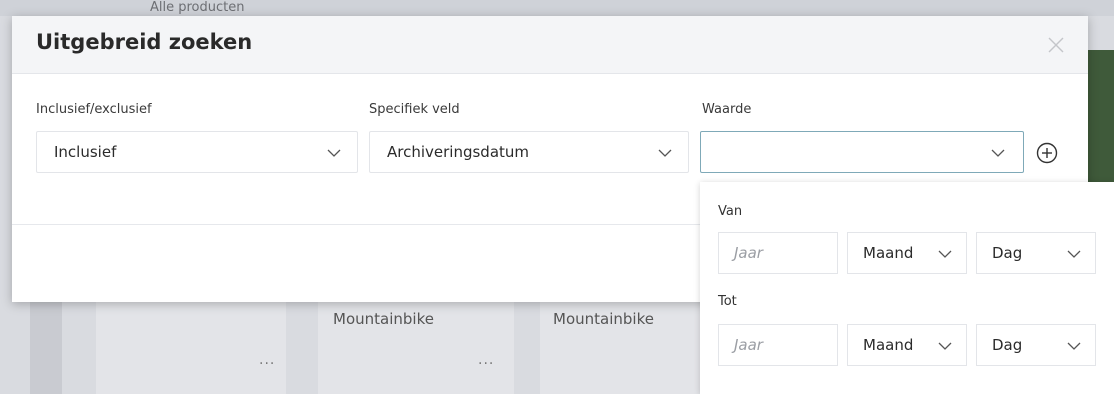  I want to click on to-day-select: Dag, so click(1036, 345).